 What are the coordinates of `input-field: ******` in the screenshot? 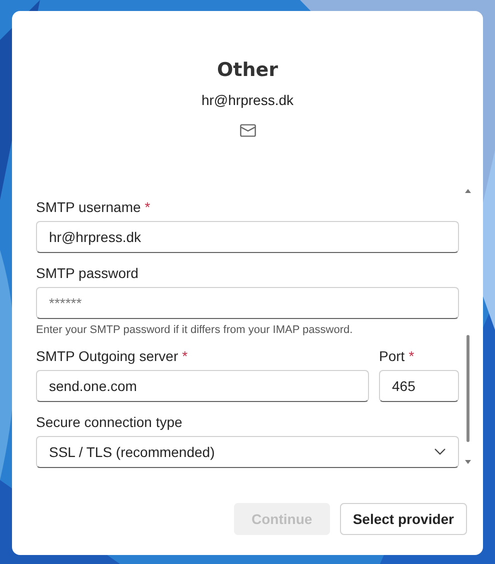 It's located at (247, 303).